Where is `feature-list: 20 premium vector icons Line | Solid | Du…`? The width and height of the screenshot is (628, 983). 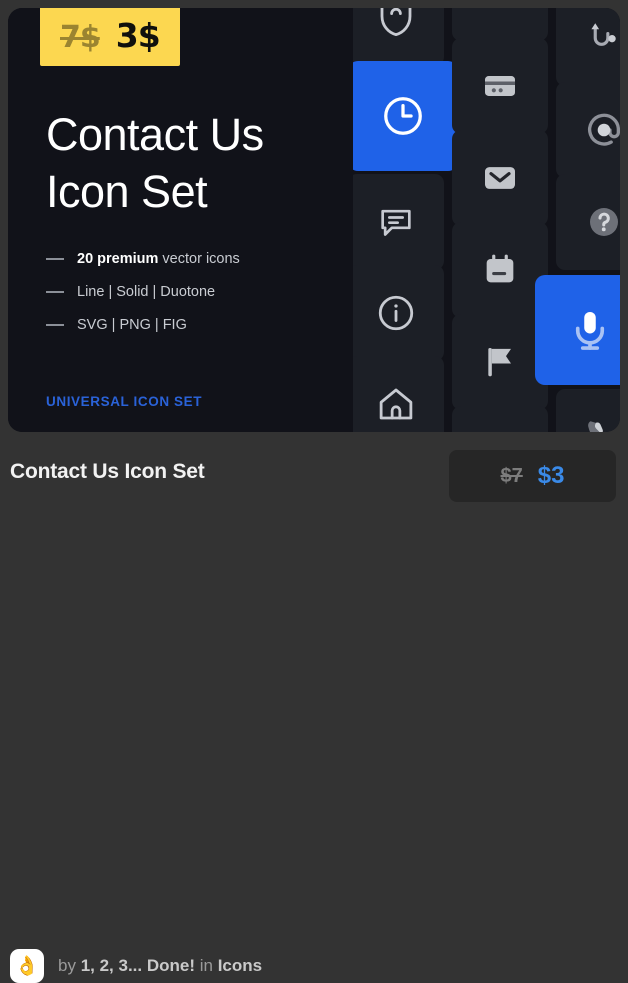
feature-list: 20 premium vector icons Line | Solid | Du… is located at coordinates (196, 300).